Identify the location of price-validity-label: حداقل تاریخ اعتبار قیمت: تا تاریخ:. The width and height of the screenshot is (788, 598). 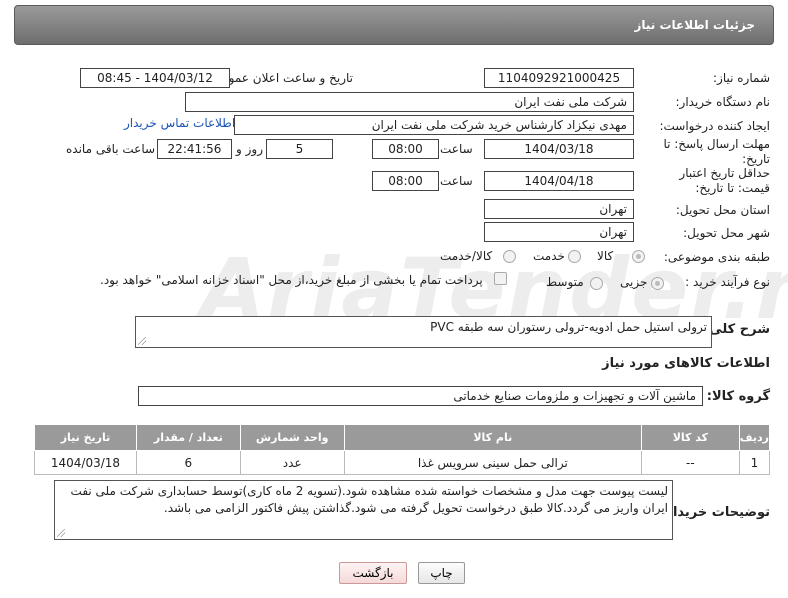
(724, 180).